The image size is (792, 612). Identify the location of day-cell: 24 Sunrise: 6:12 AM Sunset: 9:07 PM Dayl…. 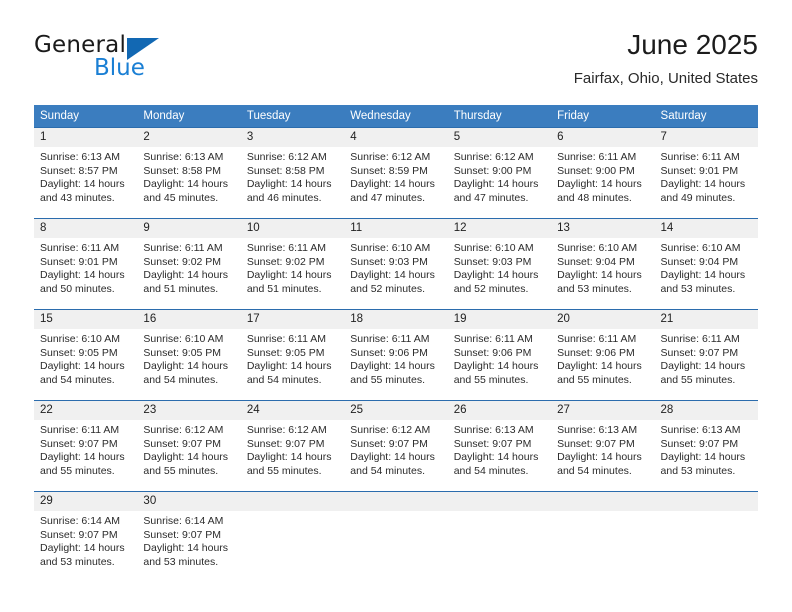
(292, 439).